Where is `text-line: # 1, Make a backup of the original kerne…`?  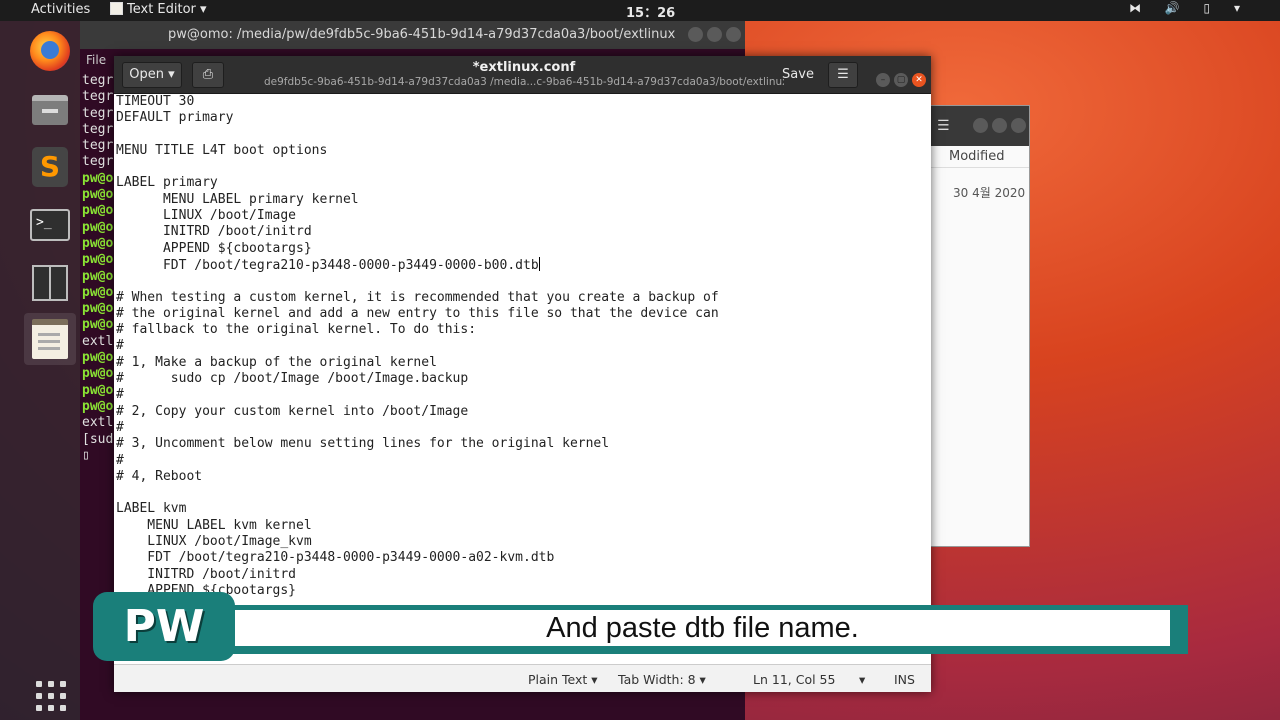
text-line: # 1, Make a backup of the original kerne… is located at coordinates (522, 363).